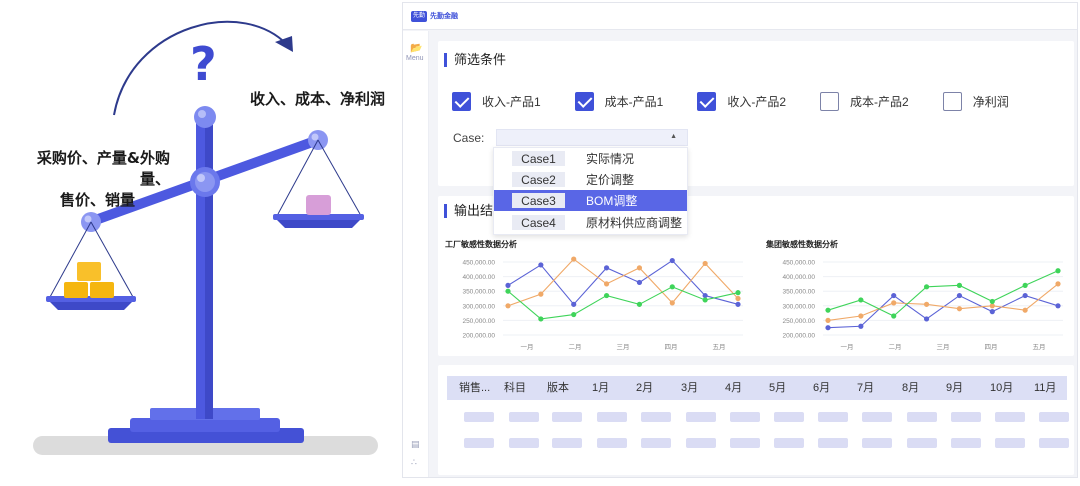 The height and width of the screenshot is (486, 1080). Describe the element at coordinates (475, 60) in the screenshot. I see `filter-title: 筛选条件` at that location.